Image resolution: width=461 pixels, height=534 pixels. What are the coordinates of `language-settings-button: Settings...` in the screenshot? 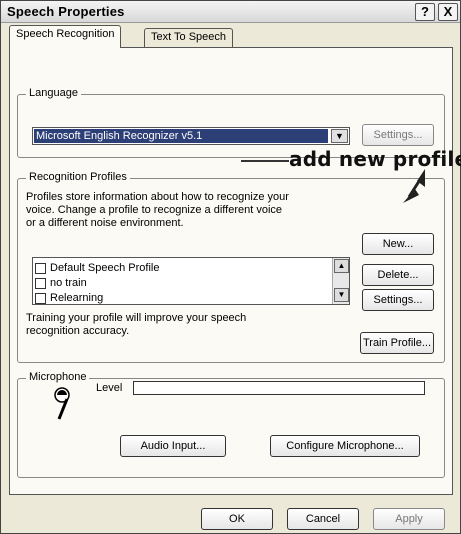 It's located at (398, 135).